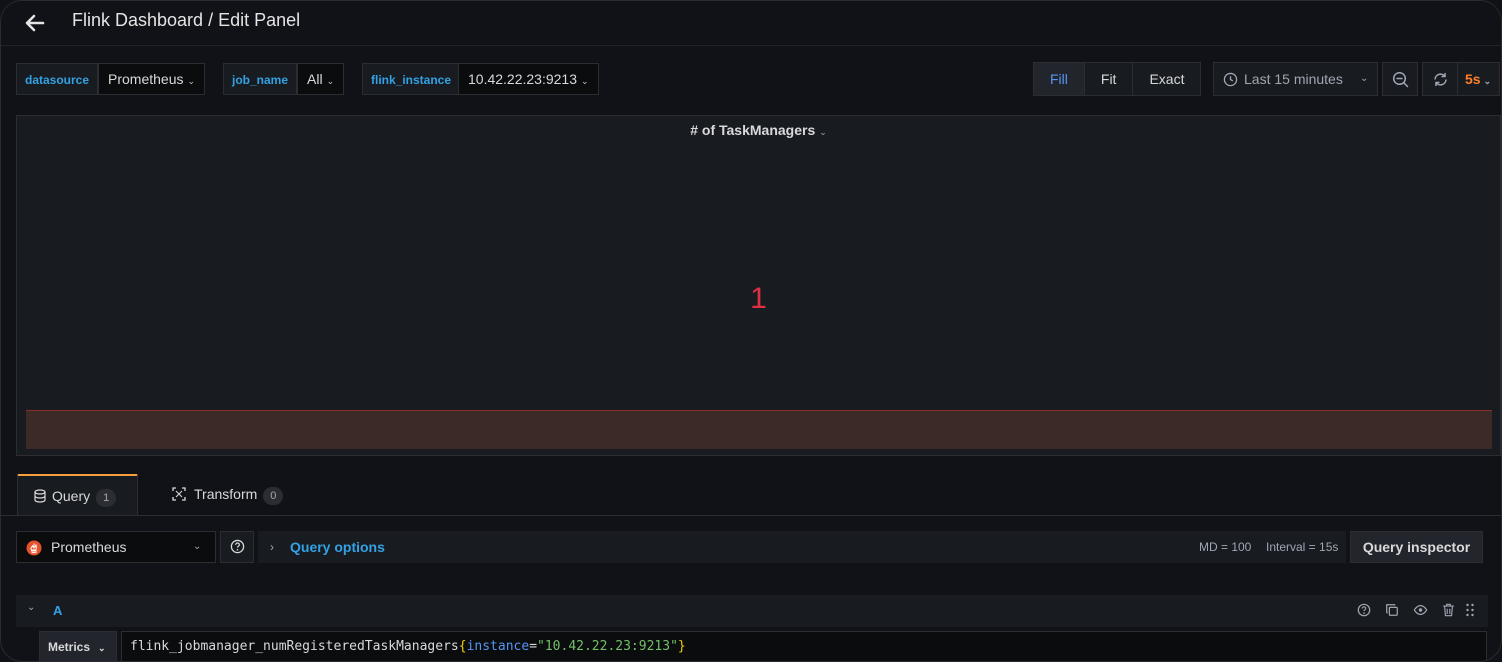 The height and width of the screenshot is (662, 1502). I want to click on collapse-query-icon: ⌄, so click(31, 607).